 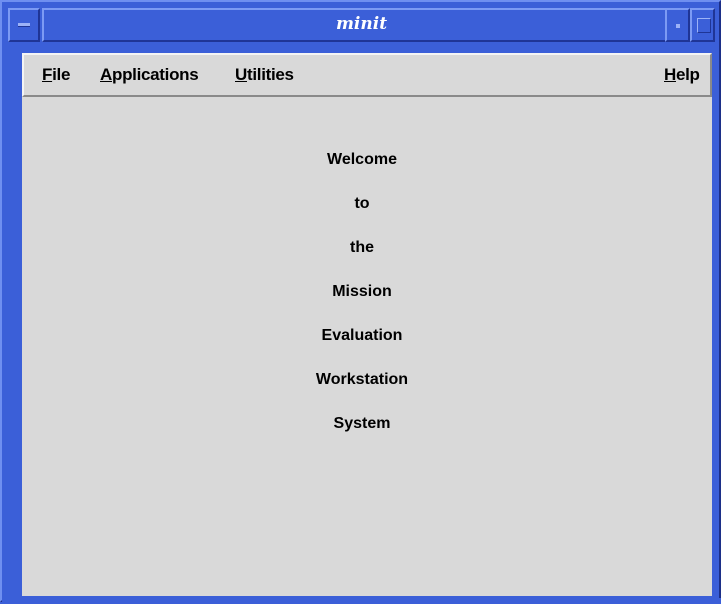 What do you see at coordinates (362, 247) in the screenshot?
I see `welcome-line: the` at bounding box center [362, 247].